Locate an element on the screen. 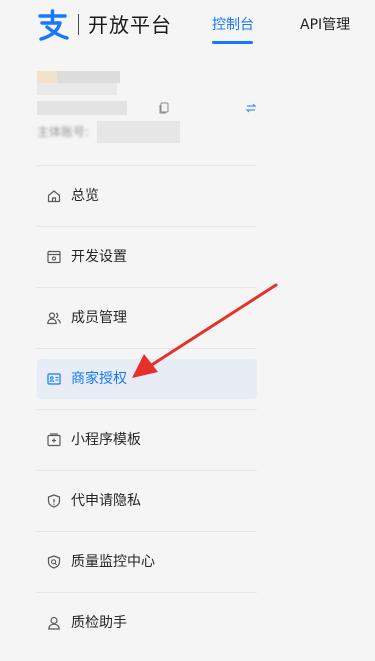 This screenshot has height=661, width=375. sidebar-item-label: 总览 is located at coordinates (85, 196).